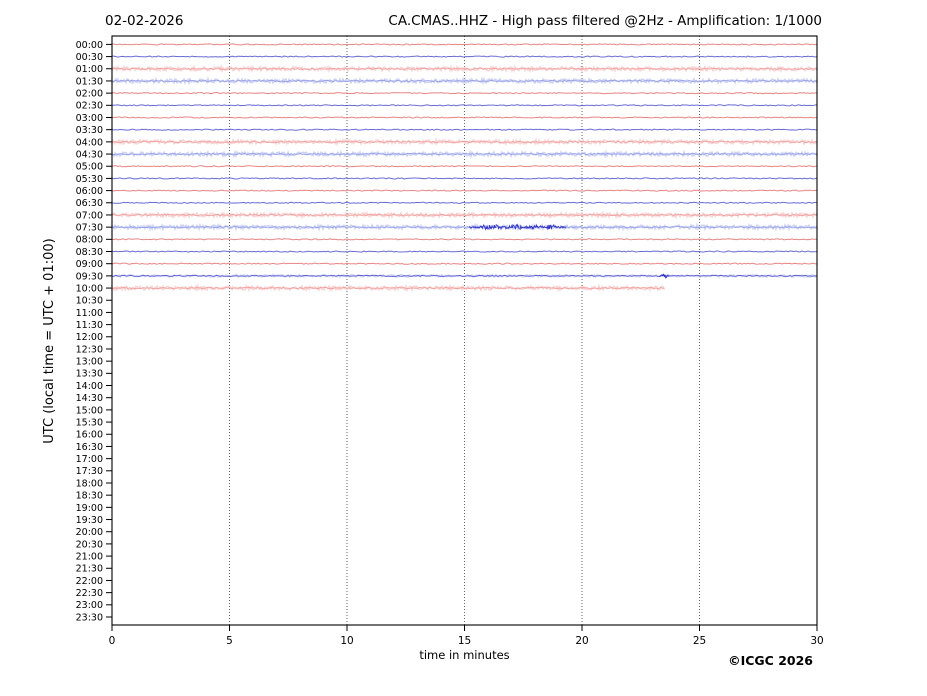  Describe the element at coordinates (89, 154) in the screenshot. I see `y-tick-label: 04:30` at that location.